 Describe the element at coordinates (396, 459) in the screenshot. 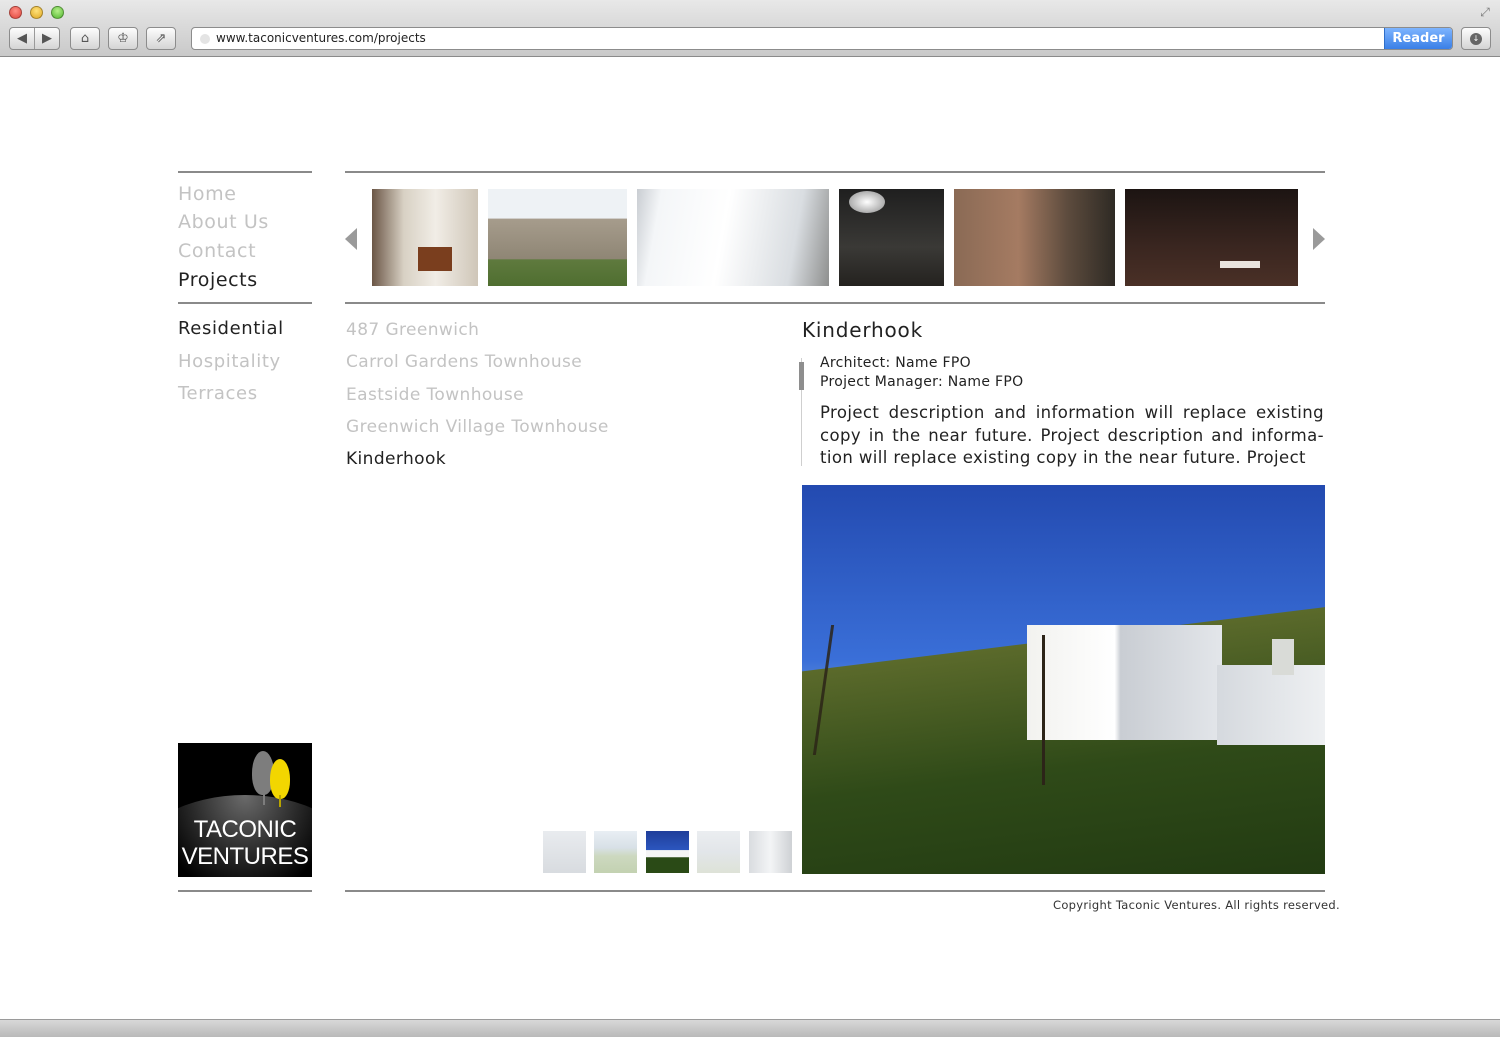

I see `project-link-kinderhook: Kinderhook` at that location.